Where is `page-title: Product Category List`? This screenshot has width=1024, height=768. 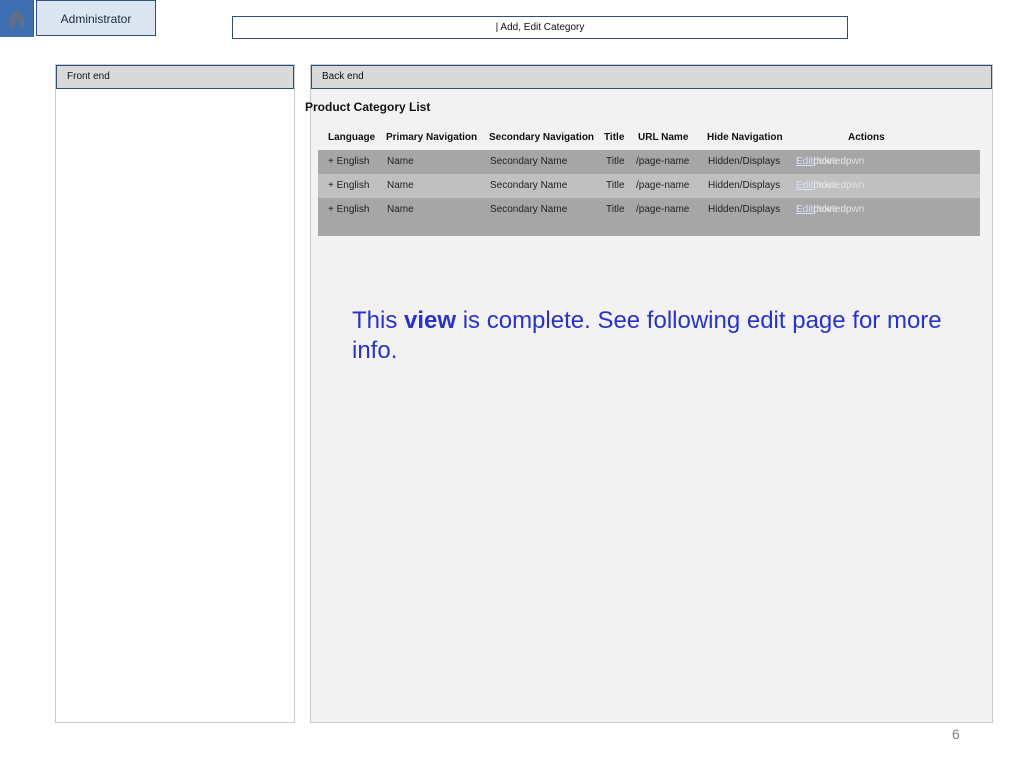
page-title: Product Category List is located at coordinates (368, 107).